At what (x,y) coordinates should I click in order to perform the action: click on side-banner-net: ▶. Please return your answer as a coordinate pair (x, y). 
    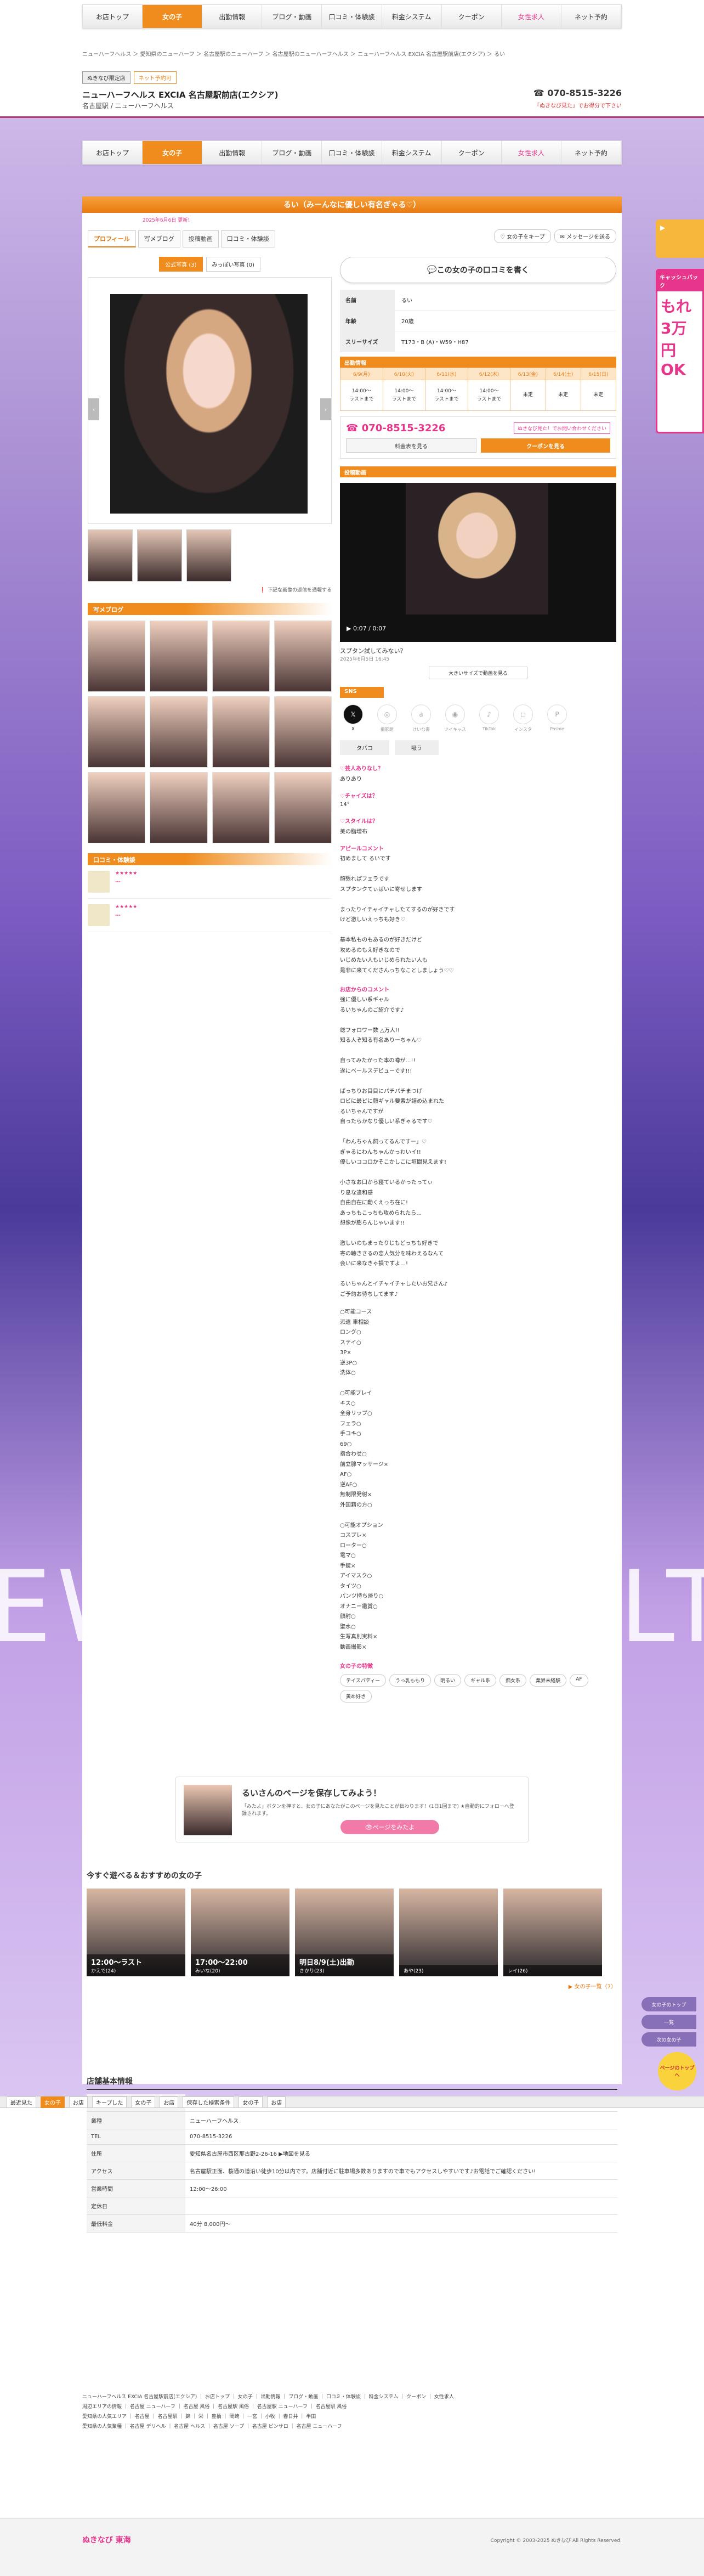
    Looking at the image, I should click on (680, 239).